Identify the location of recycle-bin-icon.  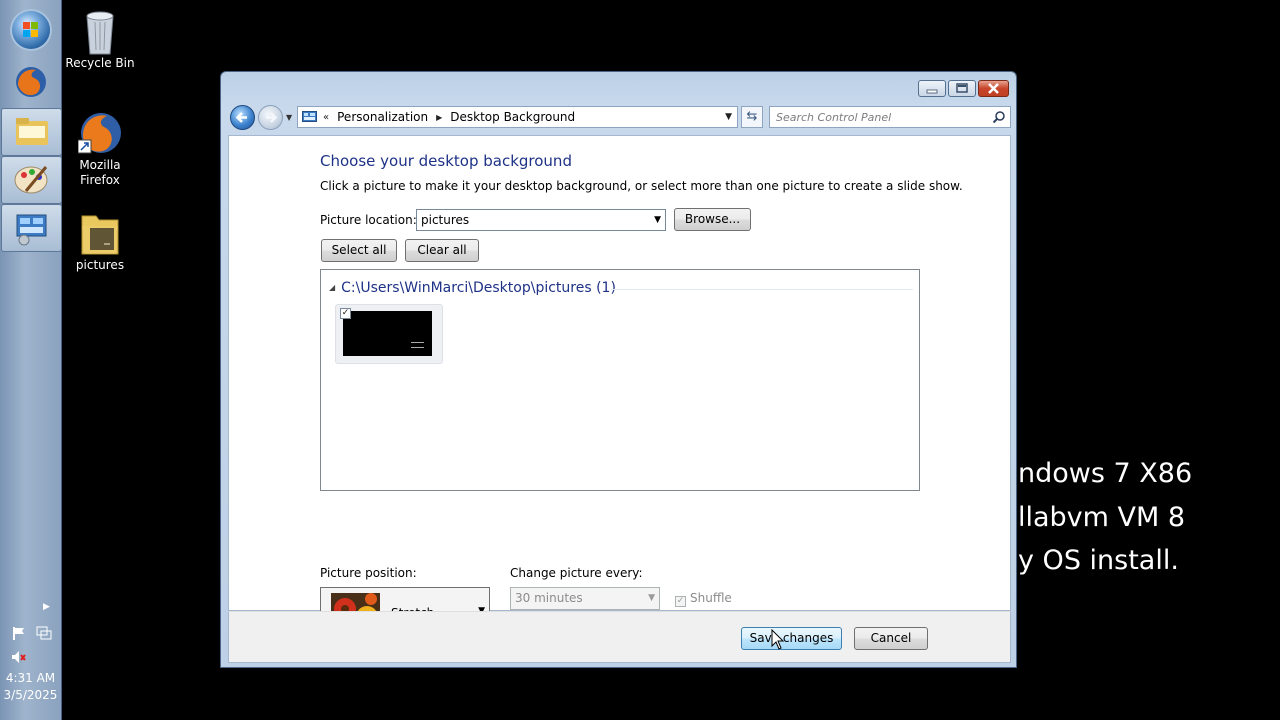
(100, 33).